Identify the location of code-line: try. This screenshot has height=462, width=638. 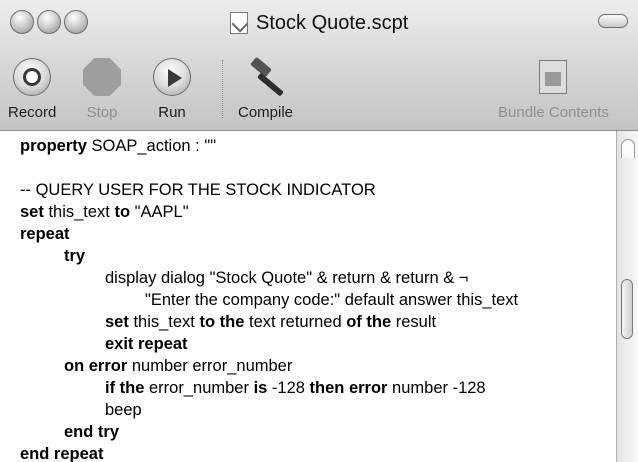
(269, 256).